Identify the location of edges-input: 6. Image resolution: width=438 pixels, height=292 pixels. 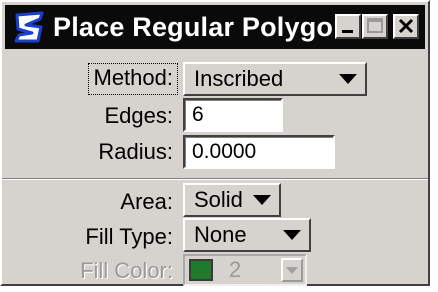
(233, 115).